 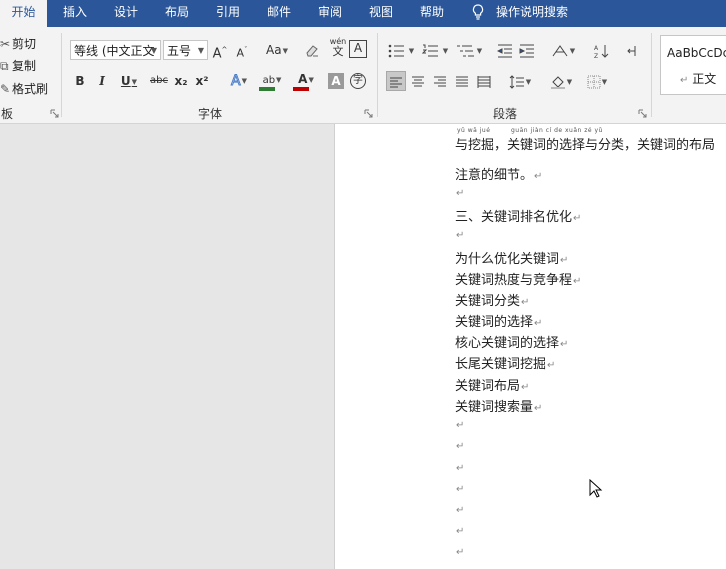 I want to click on tell-me-search: 操作说明搜索, so click(x=536, y=13).